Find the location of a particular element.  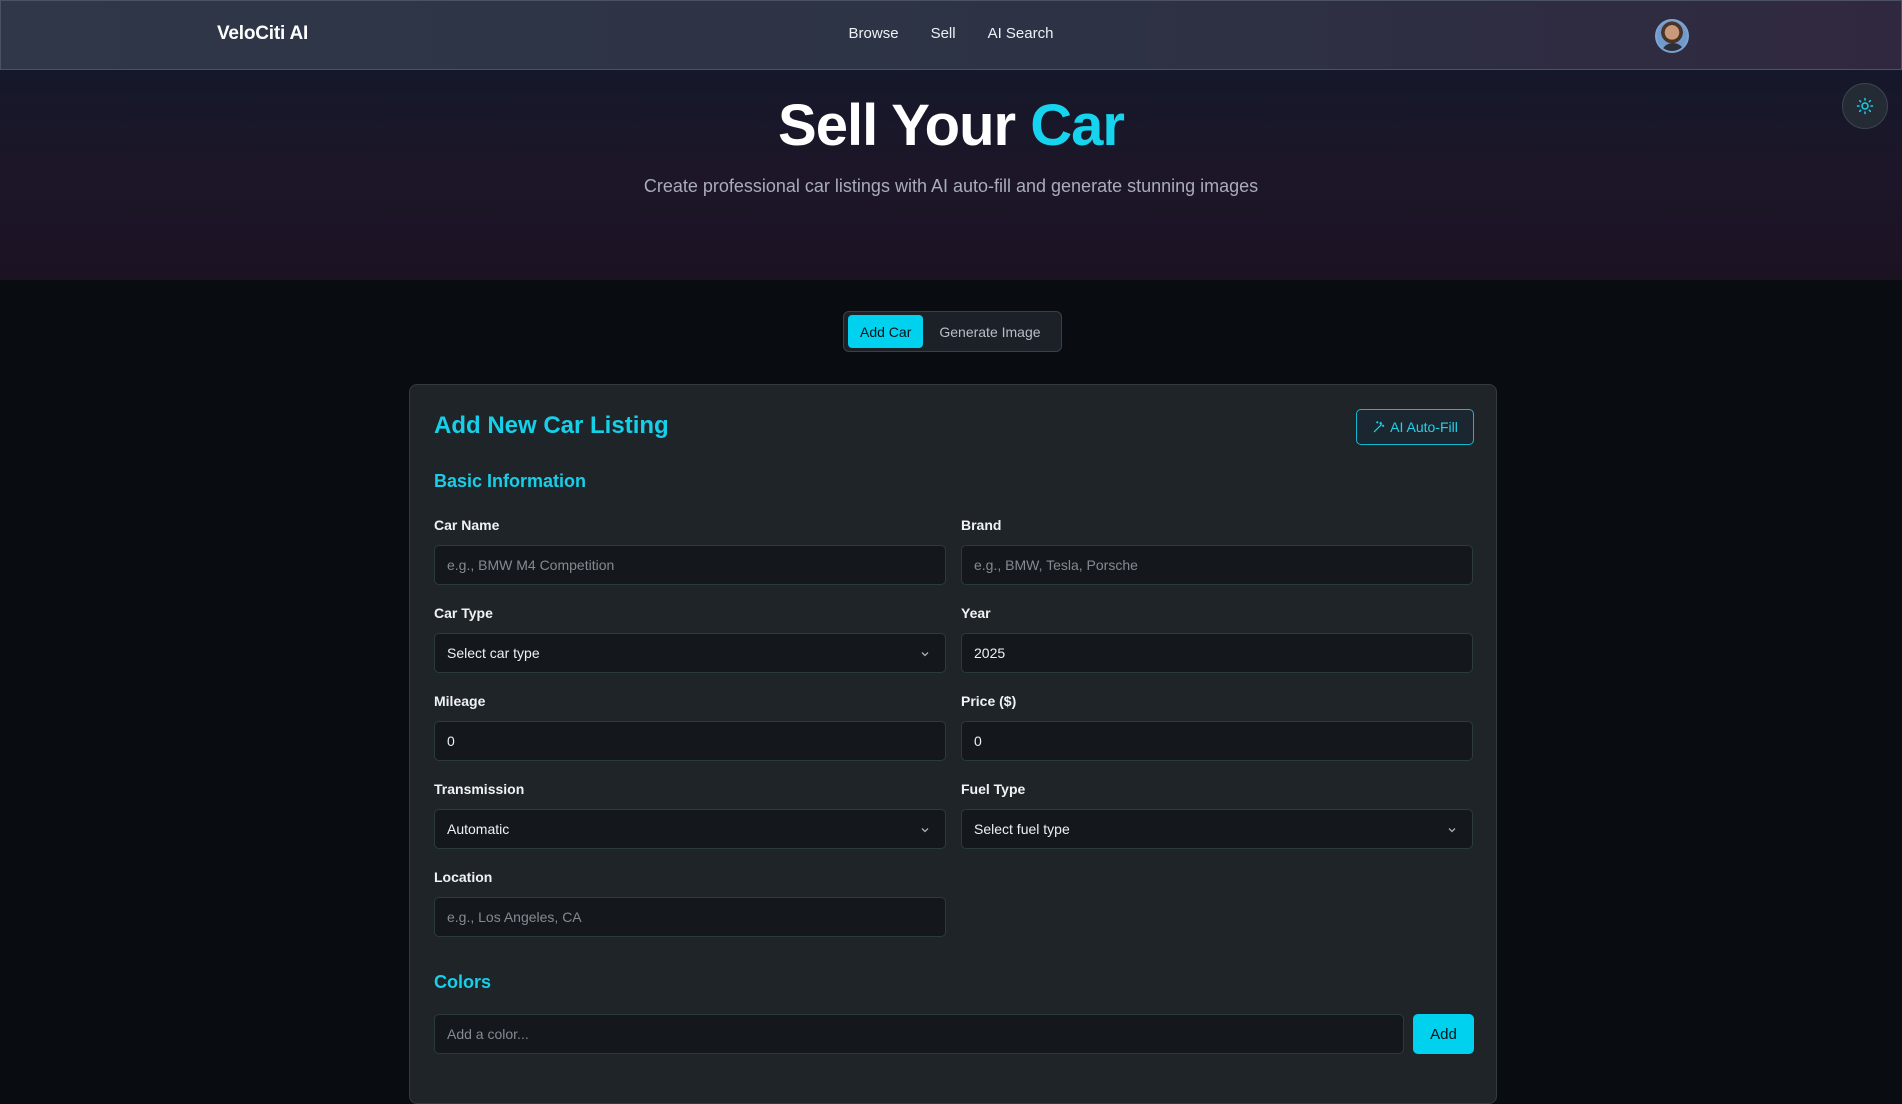

ai-autofill-button: AI Auto-Fill is located at coordinates (1415, 427).